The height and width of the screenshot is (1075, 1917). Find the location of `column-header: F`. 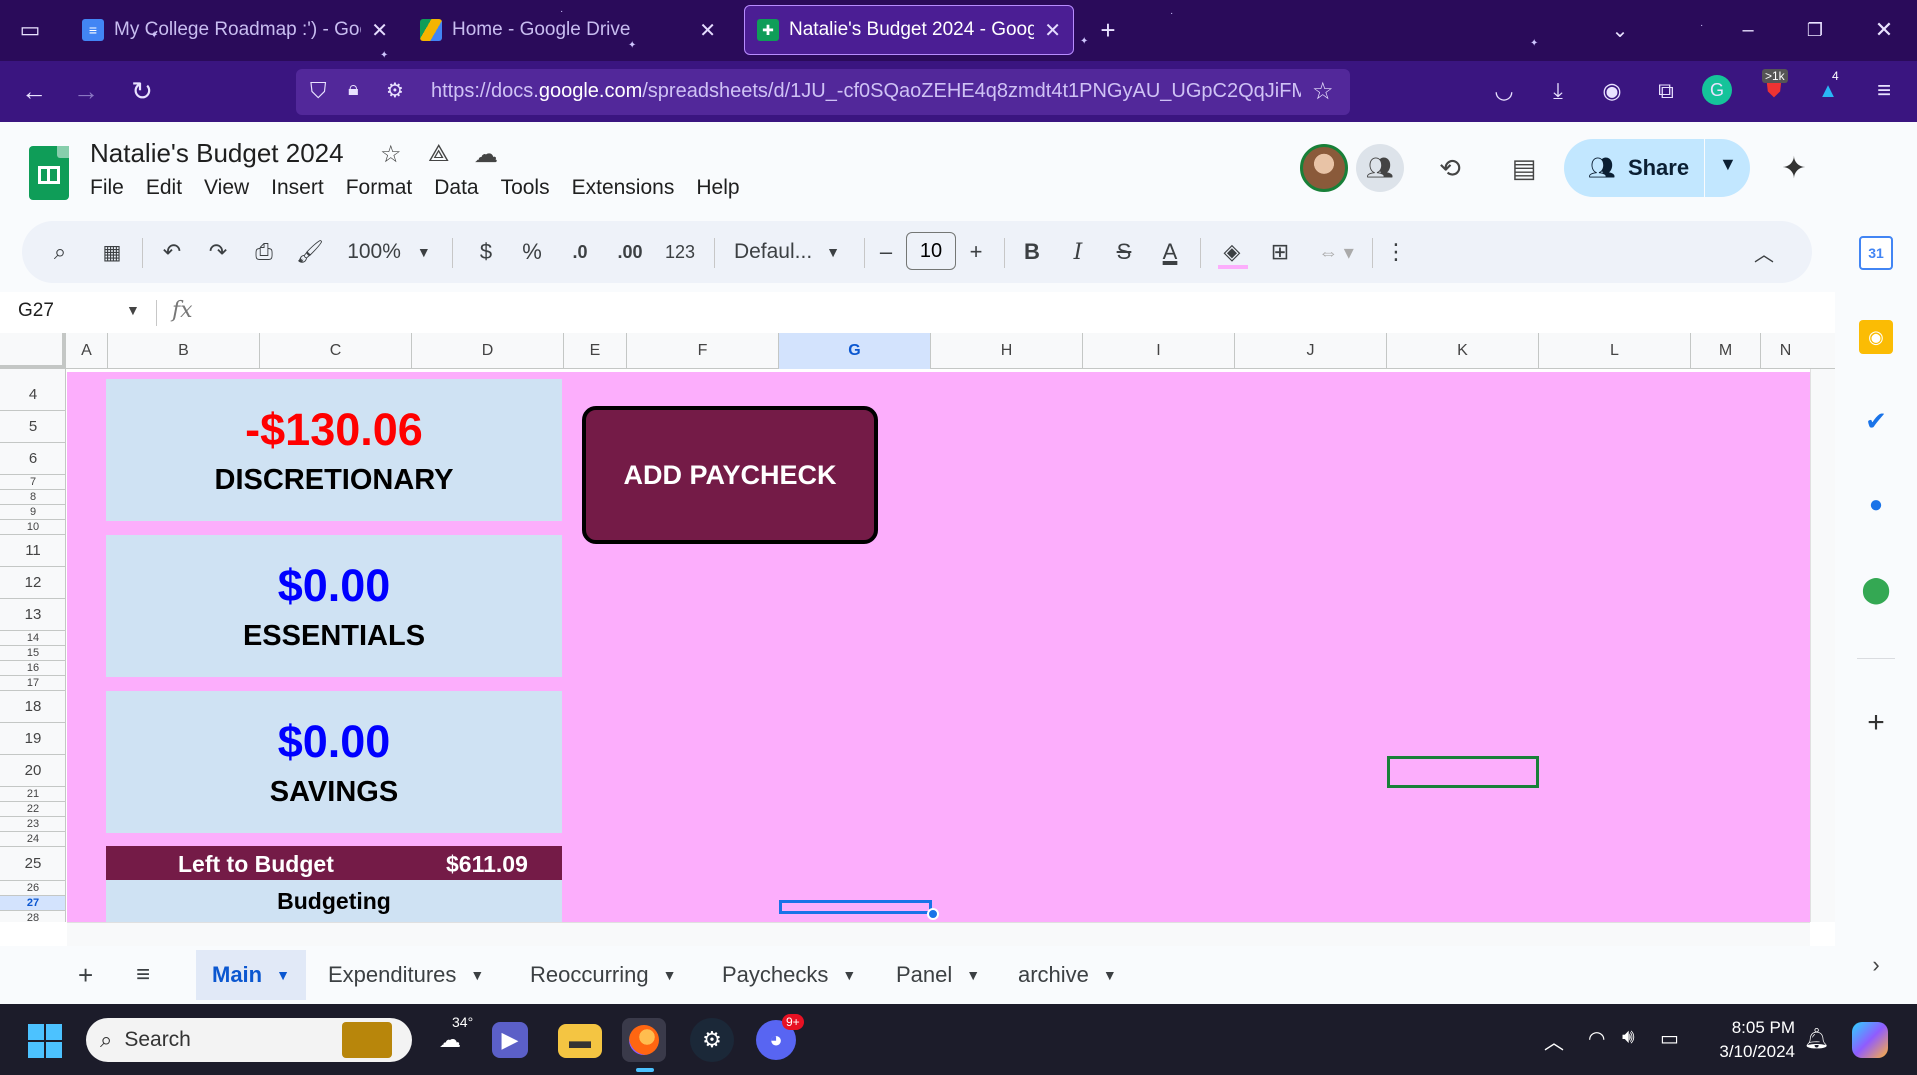

column-header: F is located at coordinates (703, 351).